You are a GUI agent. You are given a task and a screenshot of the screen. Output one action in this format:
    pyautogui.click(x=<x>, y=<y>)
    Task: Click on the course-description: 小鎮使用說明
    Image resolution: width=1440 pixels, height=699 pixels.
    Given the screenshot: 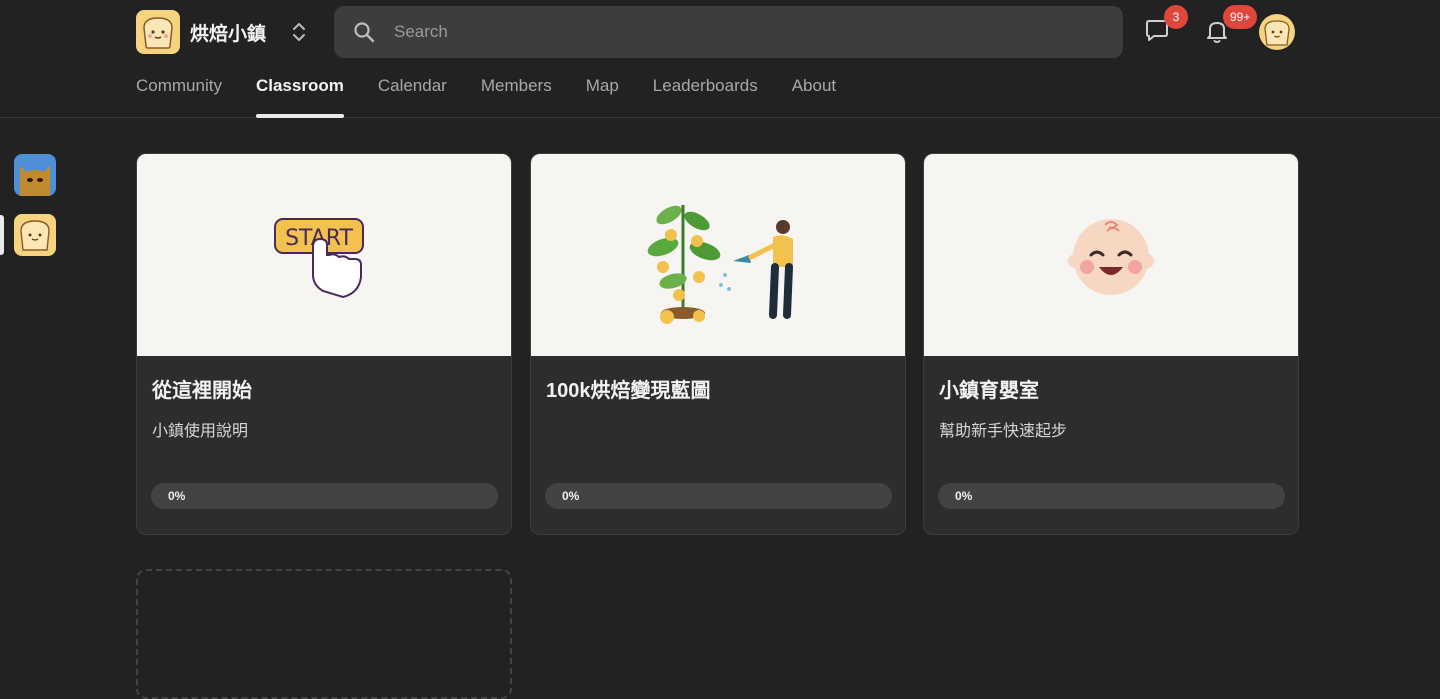 What is the action you would take?
    pyautogui.click(x=200, y=431)
    